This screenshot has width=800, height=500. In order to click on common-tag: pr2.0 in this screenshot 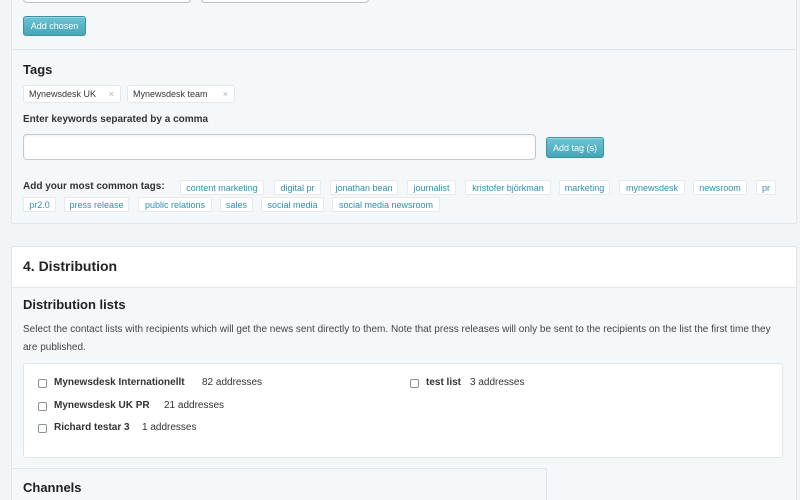, I will do `click(39, 204)`.